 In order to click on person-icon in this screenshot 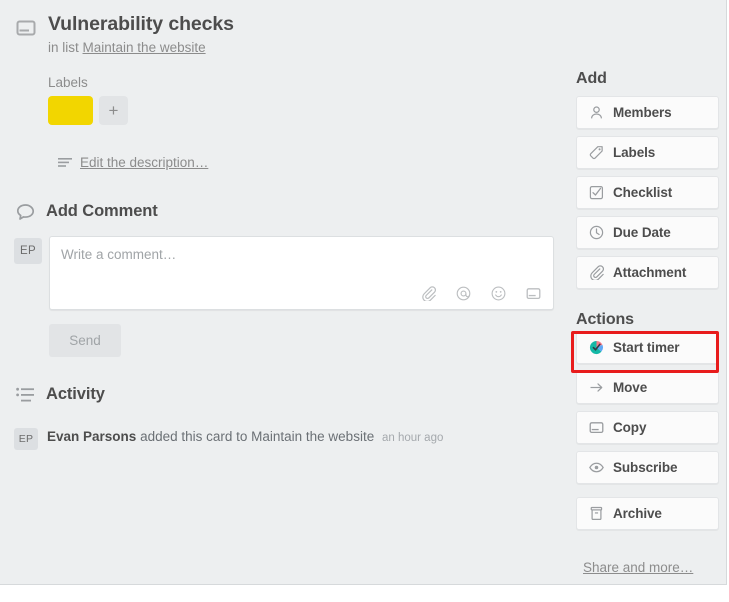, I will do `click(596, 112)`.